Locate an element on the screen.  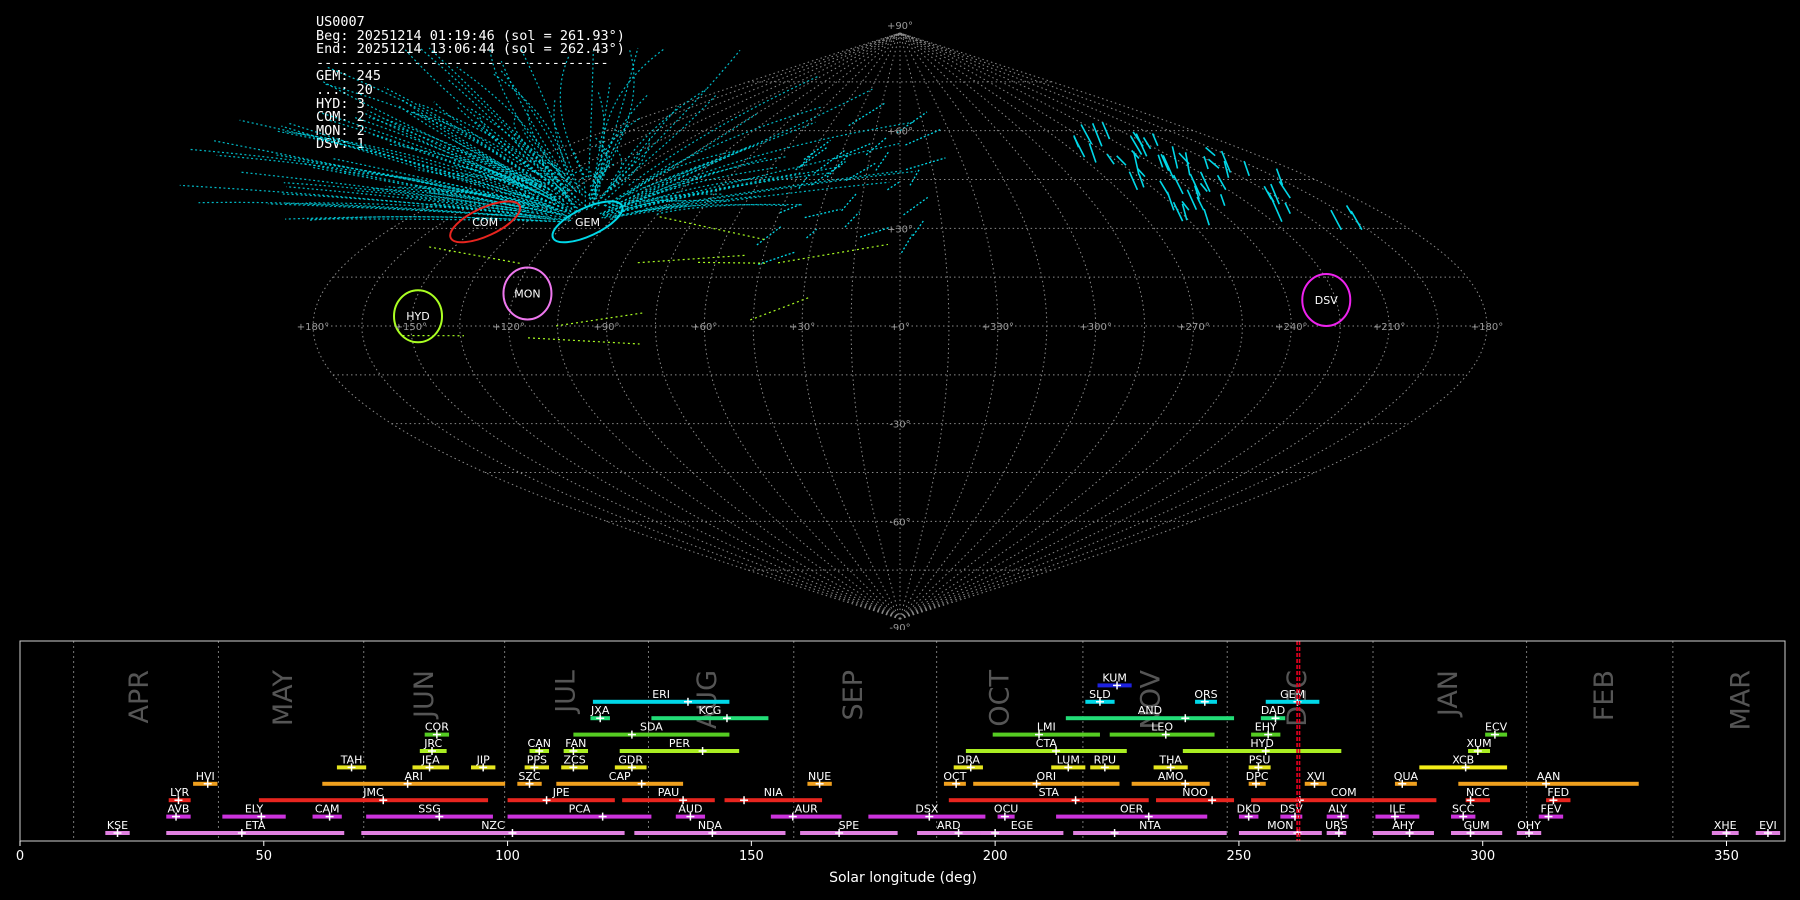
shower-label-zcs: ZCS is located at coordinates (575, 759).